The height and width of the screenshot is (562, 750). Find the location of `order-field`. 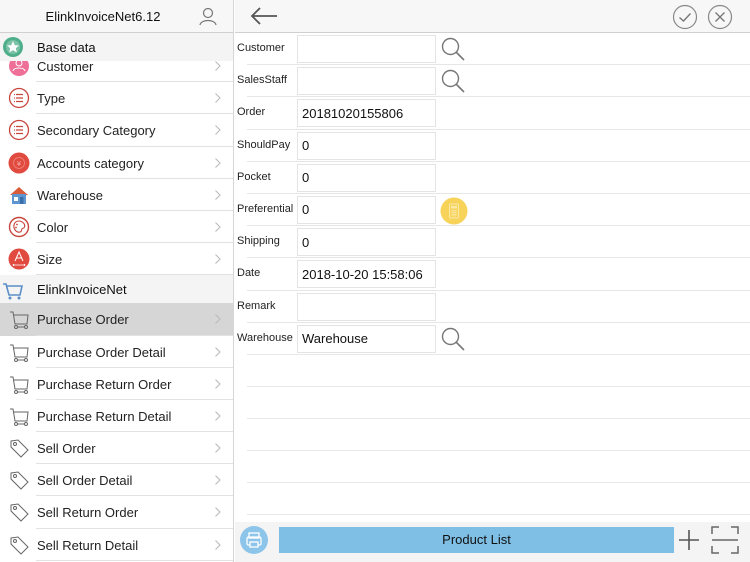

order-field is located at coordinates (366, 113).